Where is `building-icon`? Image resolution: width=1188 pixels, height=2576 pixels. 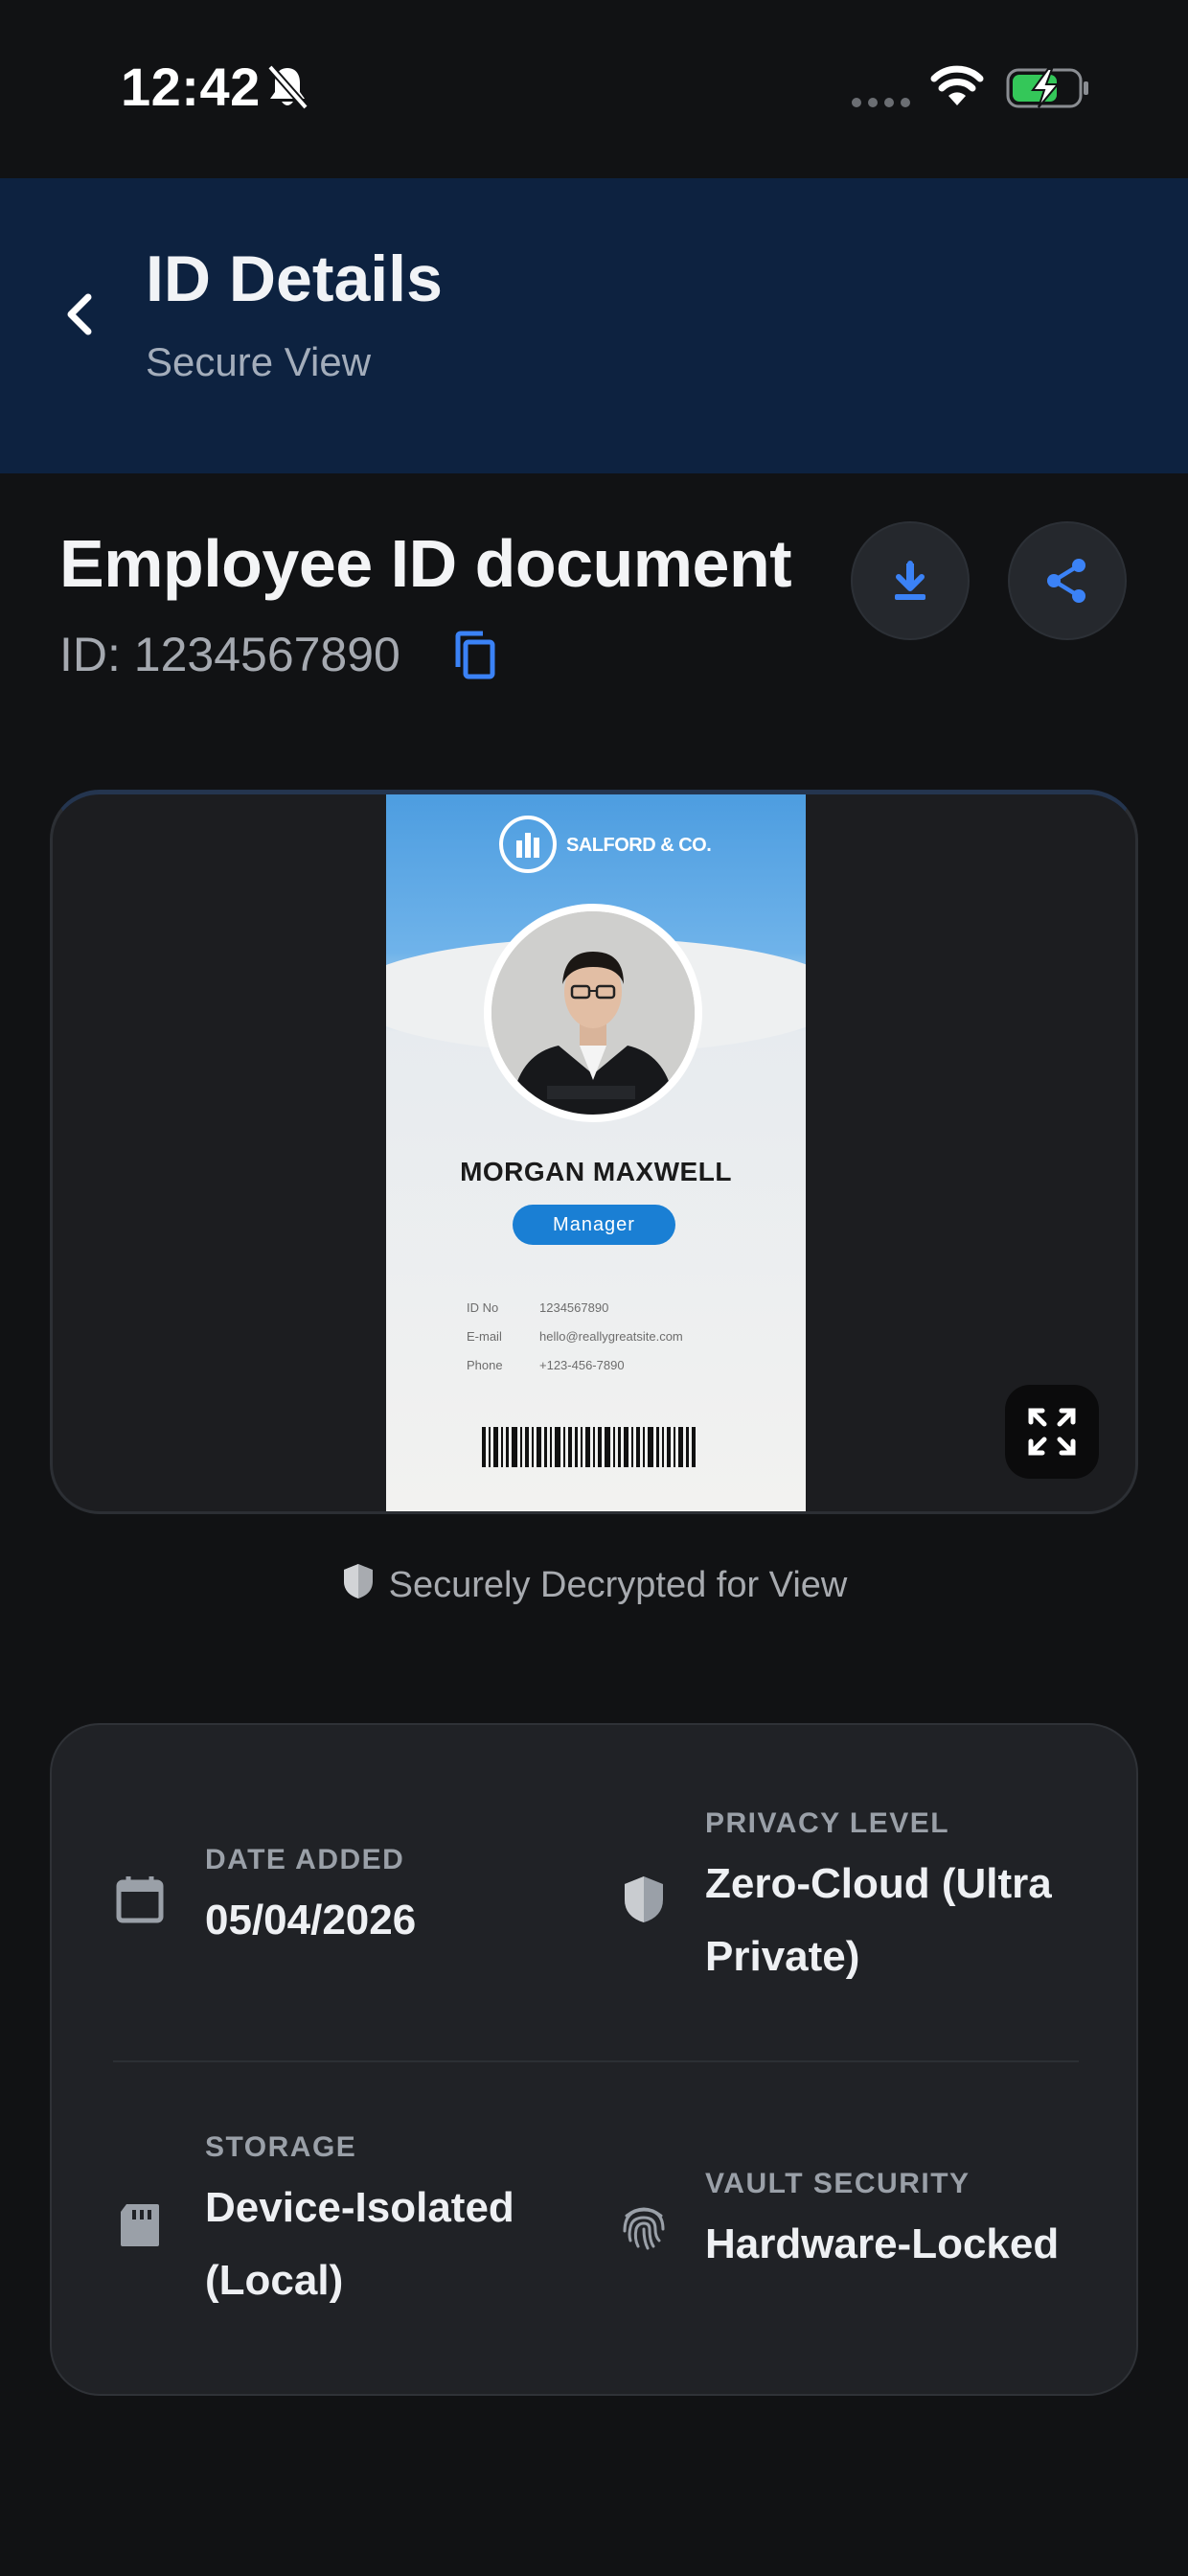 building-icon is located at coordinates (527, 845).